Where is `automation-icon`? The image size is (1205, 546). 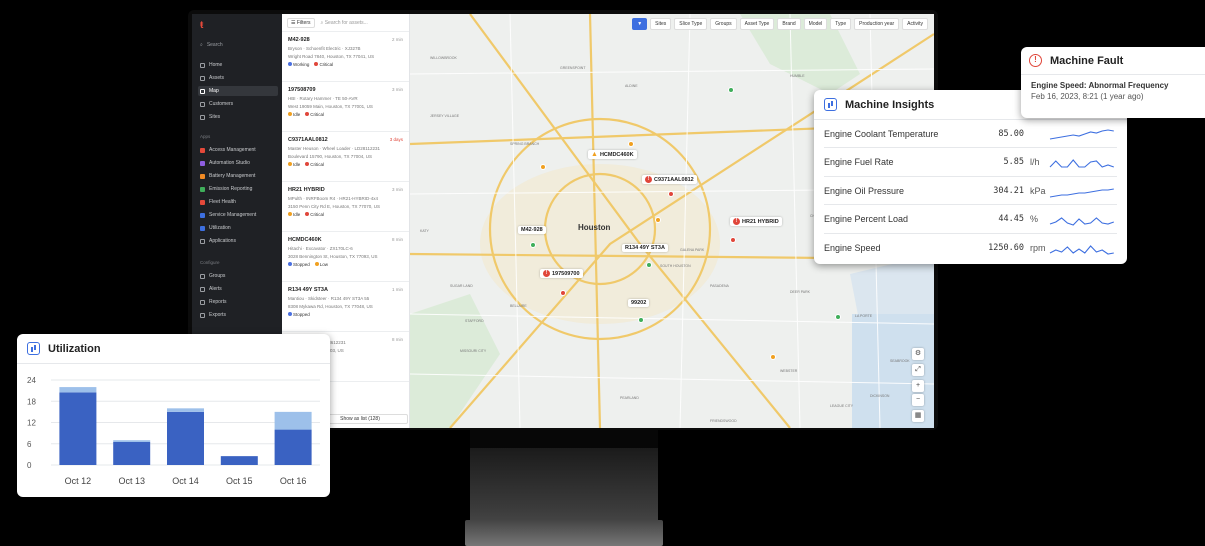 automation-icon is located at coordinates (202, 163).